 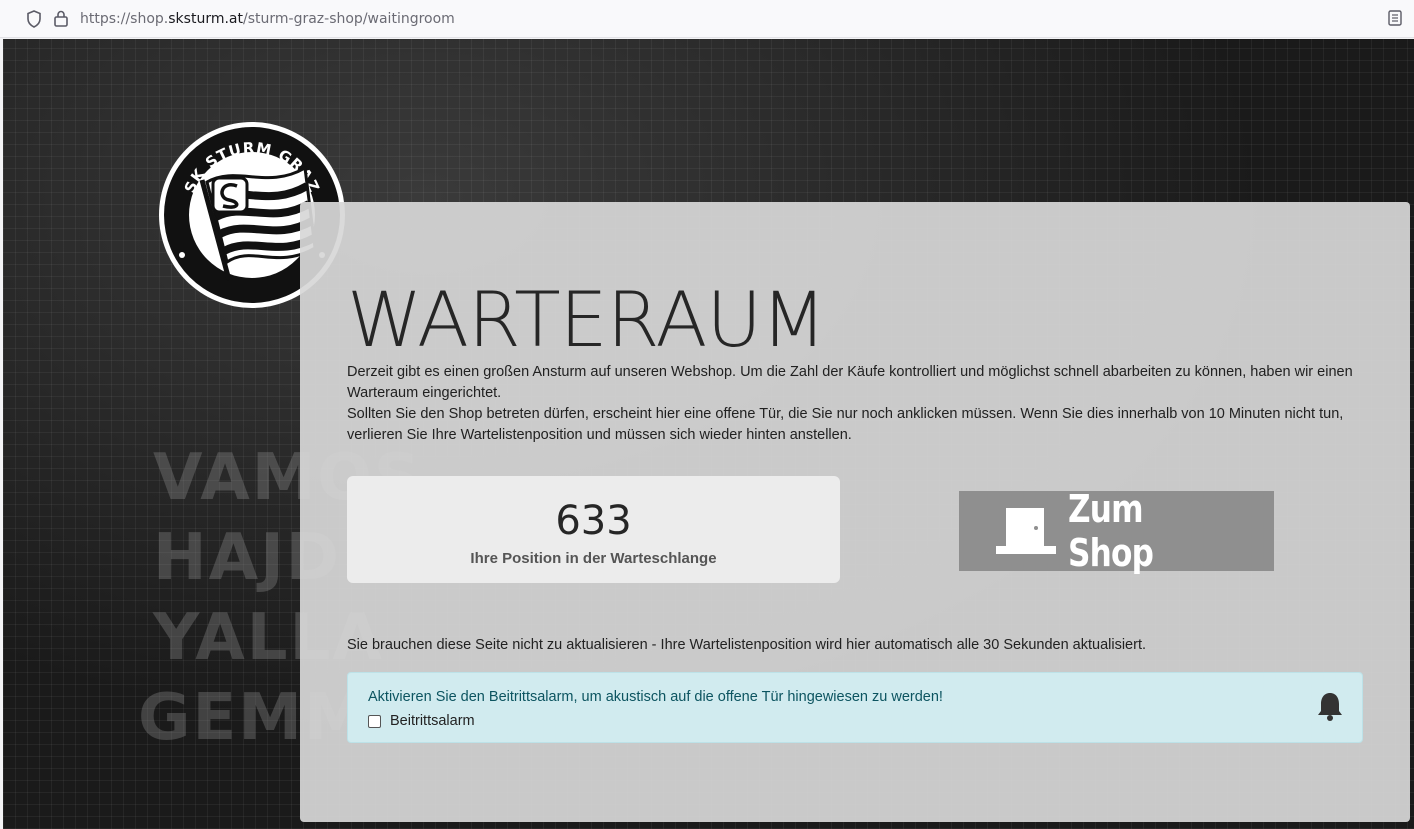 What do you see at coordinates (61, 18) in the screenshot?
I see `lock-icon` at bounding box center [61, 18].